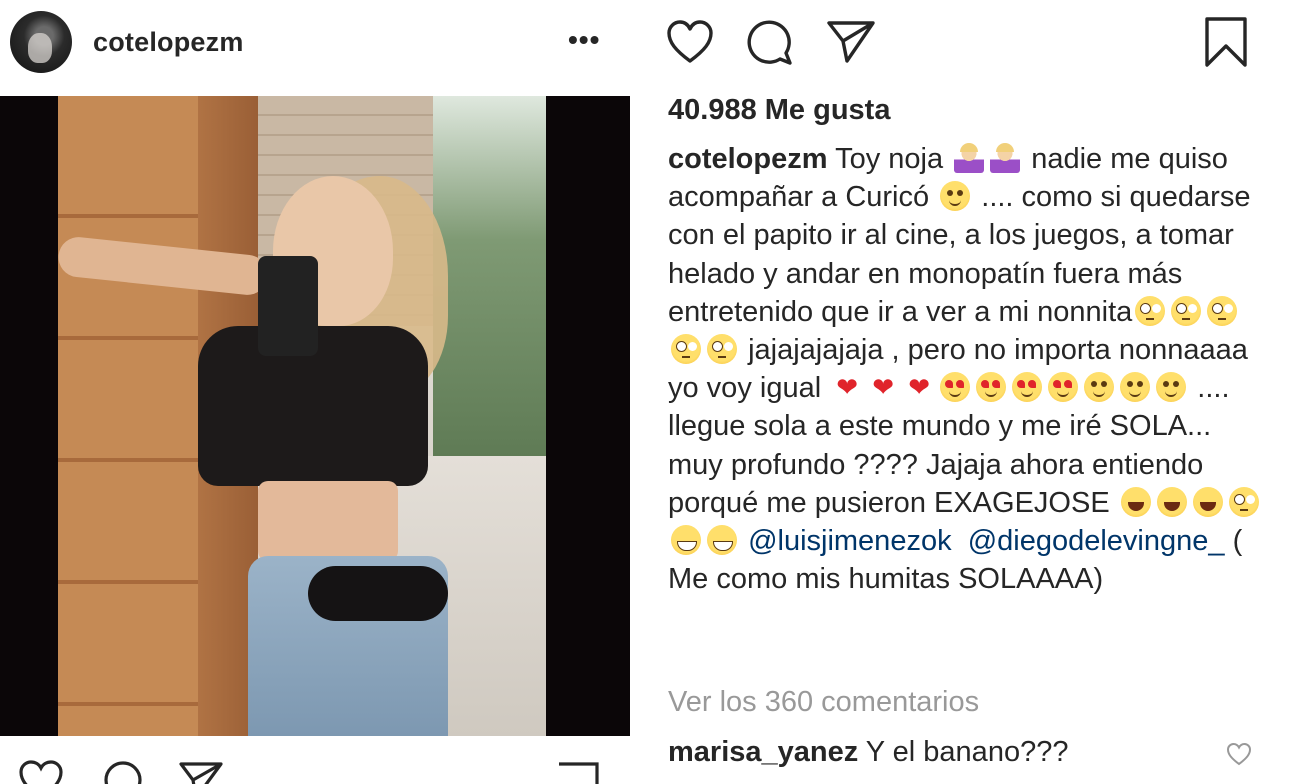 The width and height of the screenshot is (1314, 784). Describe the element at coordinates (584, 40) in the screenshot. I see `more-options-icon: •••` at that location.